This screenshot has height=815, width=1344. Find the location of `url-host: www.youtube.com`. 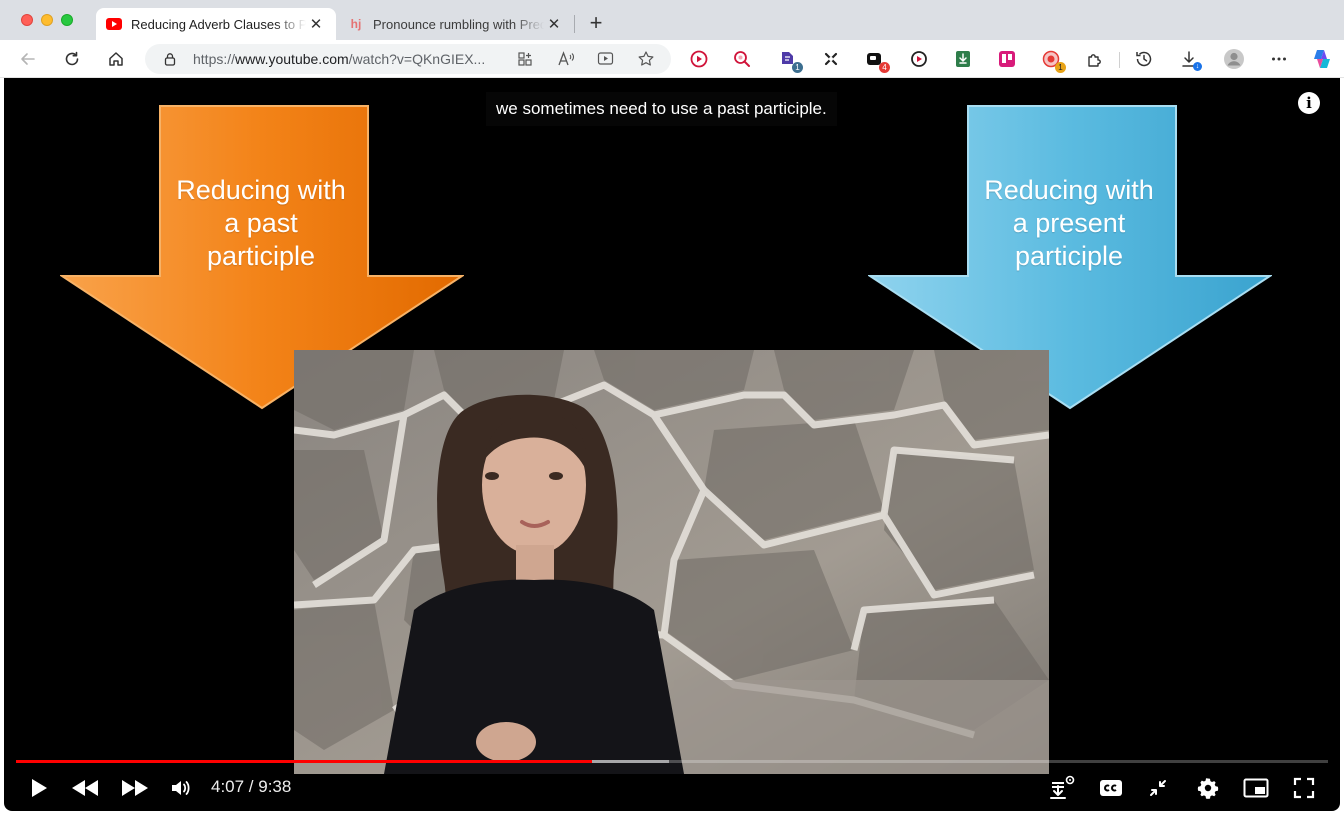

url-host: www.youtube.com is located at coordinates (292, 59).